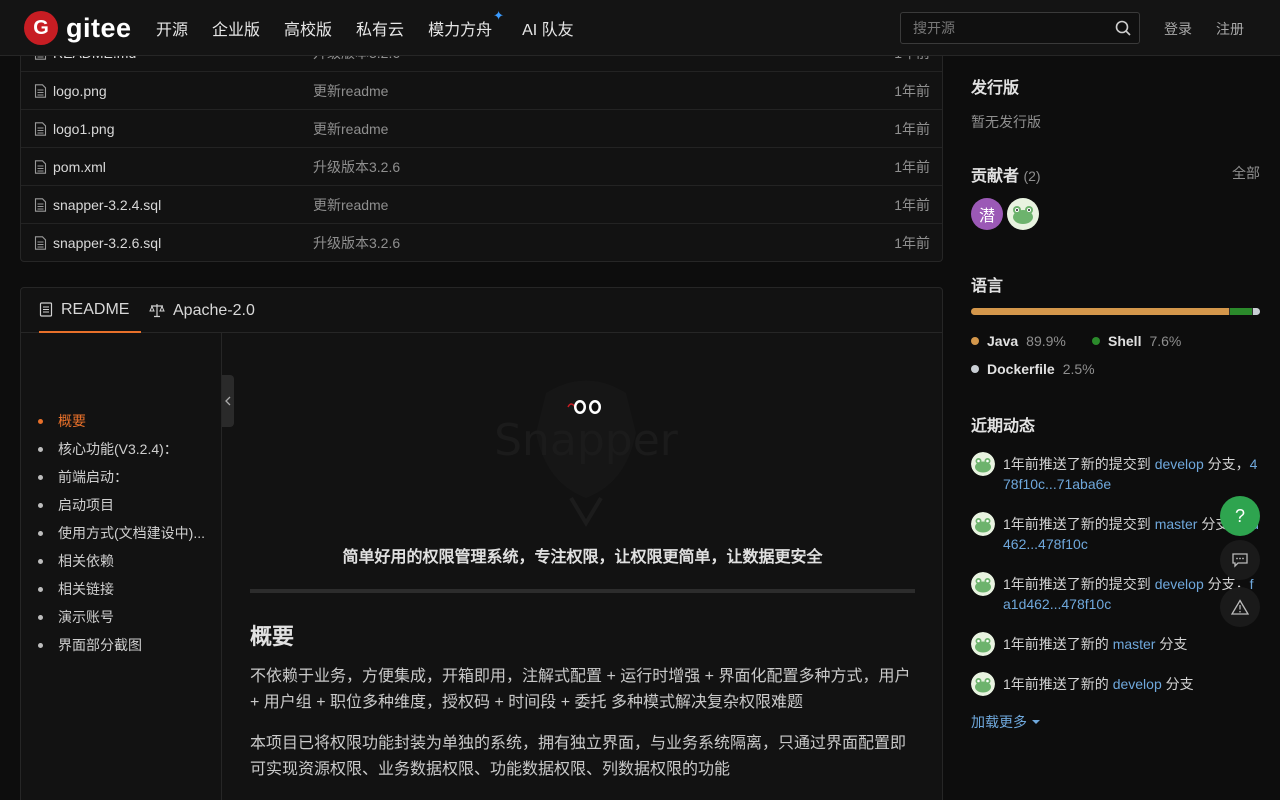  I want to click on file-name: logo1.png, so click(84, 129).